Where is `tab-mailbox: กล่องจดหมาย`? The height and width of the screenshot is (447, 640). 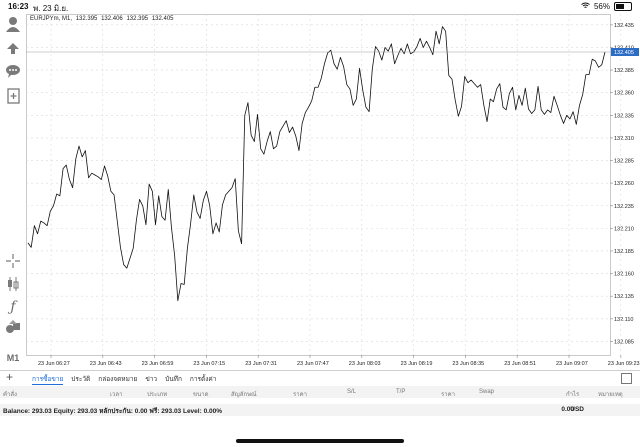 tab-mailbox: กล่องจดหมาย is located at coordinates (117, 379).